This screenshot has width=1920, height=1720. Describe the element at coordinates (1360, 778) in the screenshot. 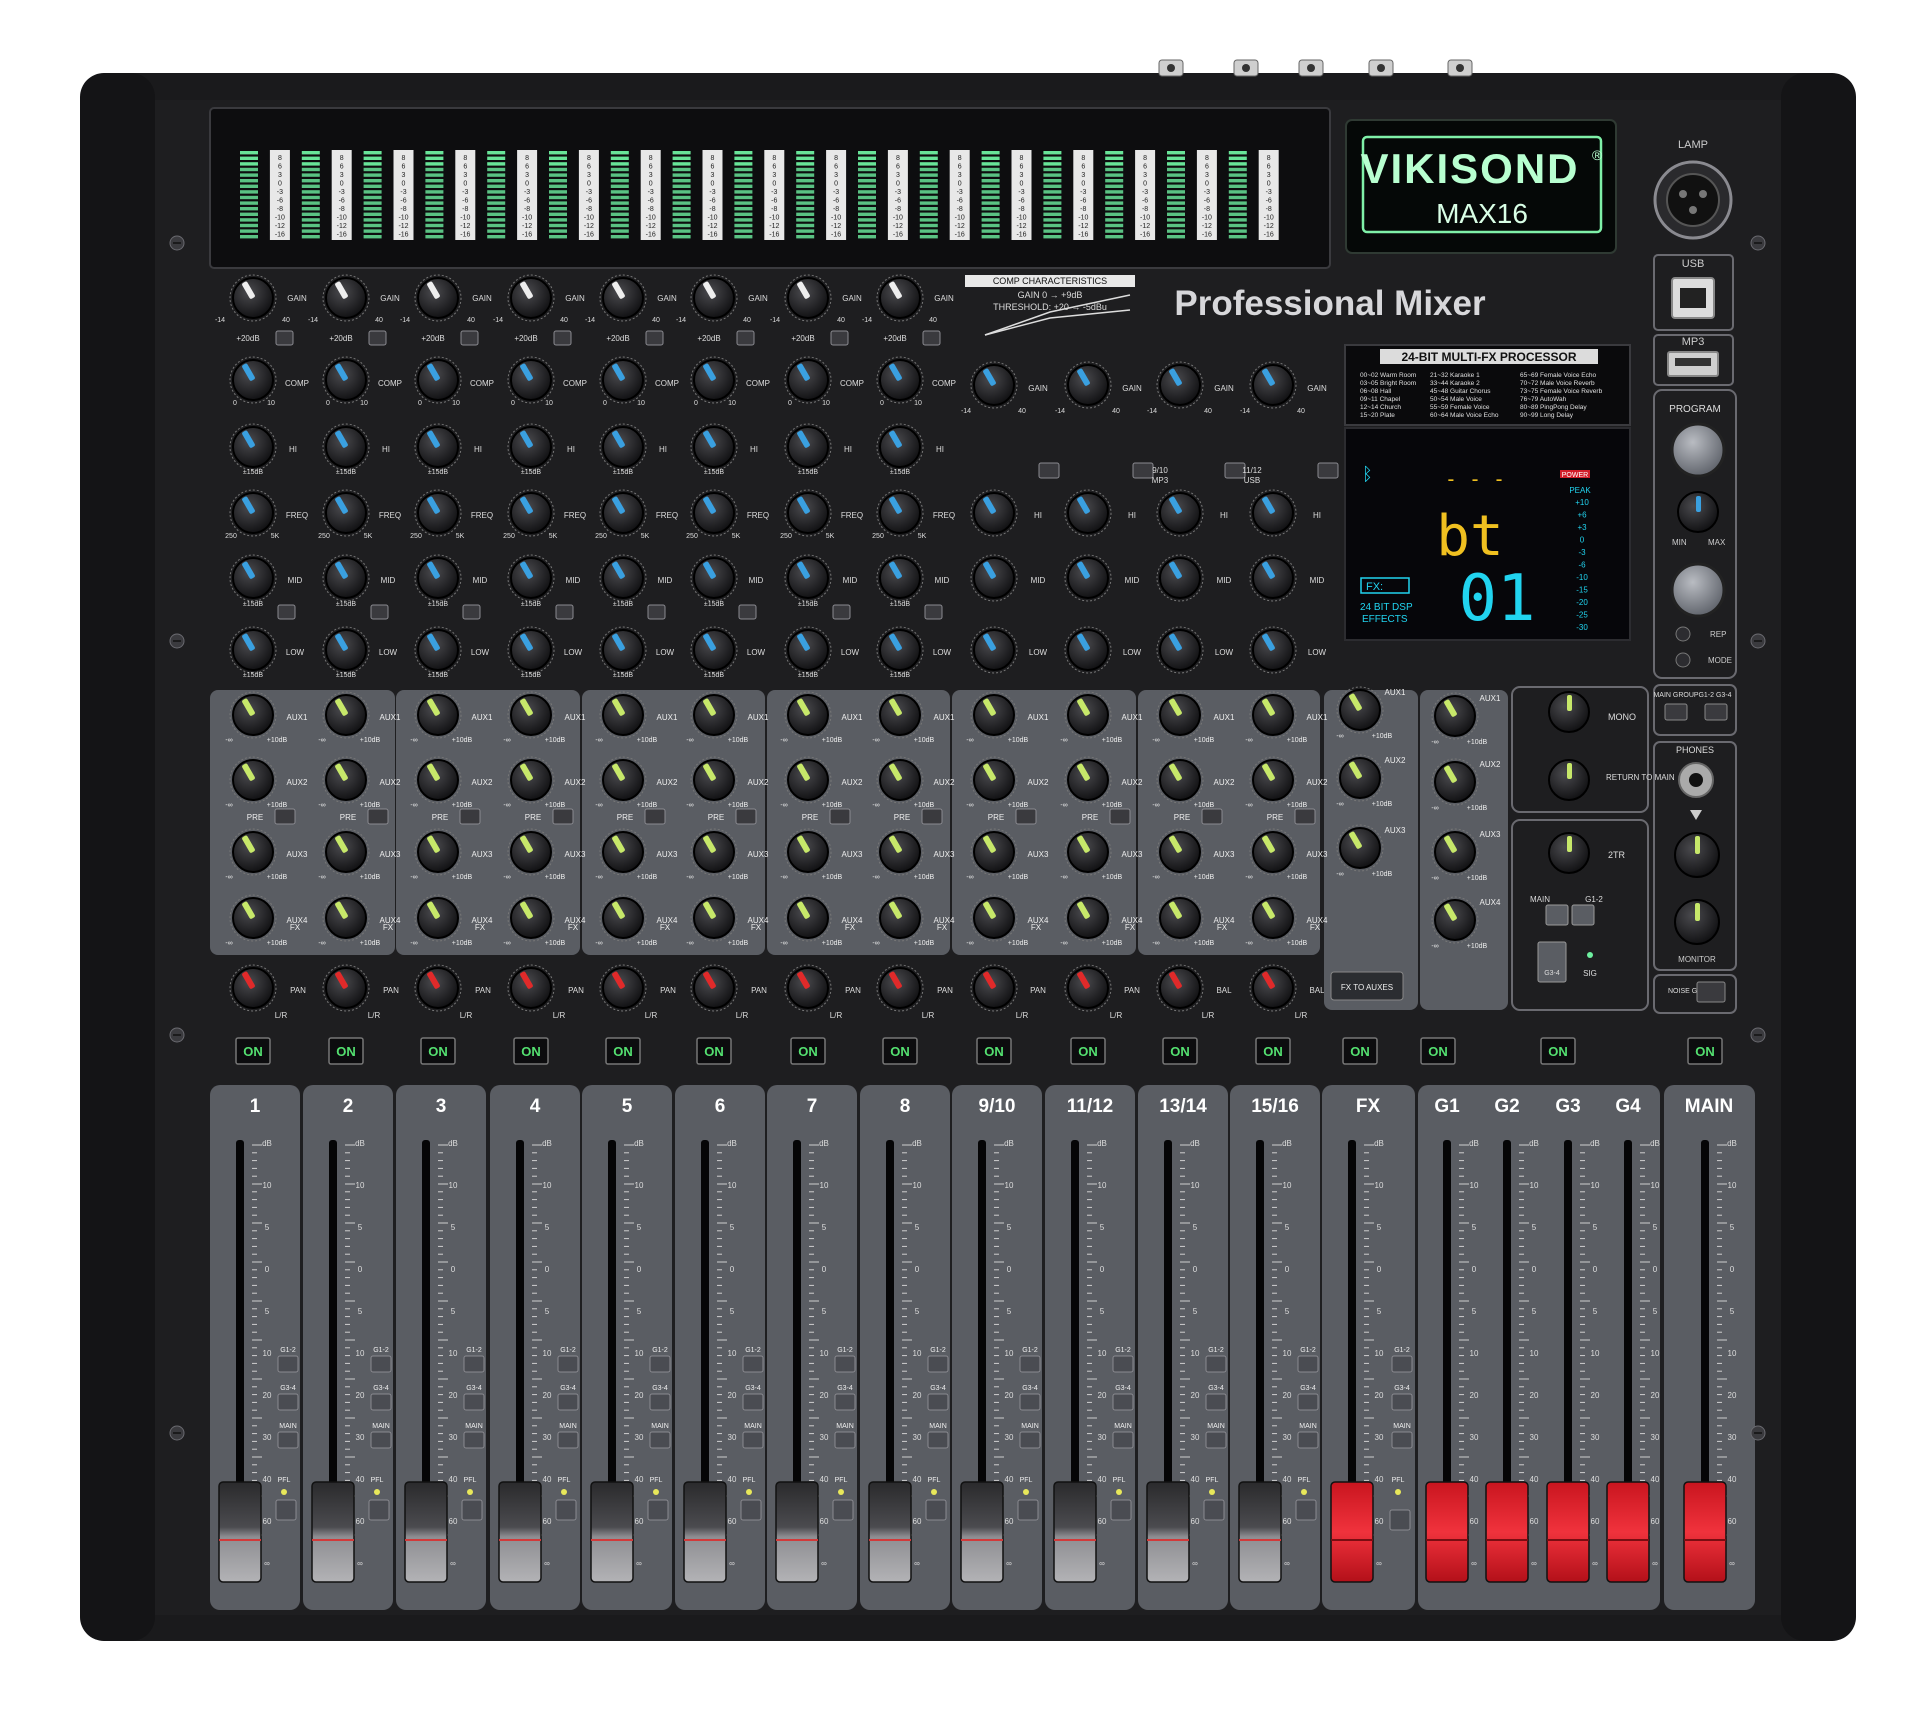

I see `aux-master-2-knob` at that location.